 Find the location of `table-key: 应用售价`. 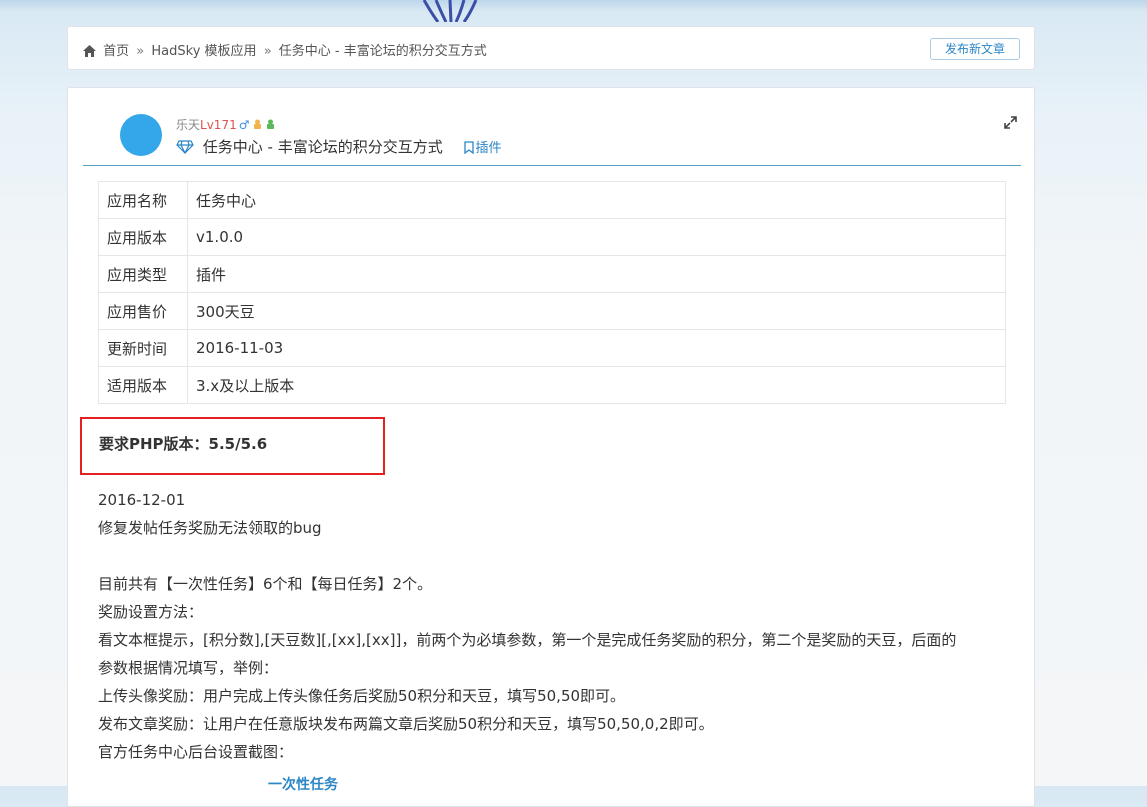

table-key: 应用售价 is located at coordinates (143, 311).